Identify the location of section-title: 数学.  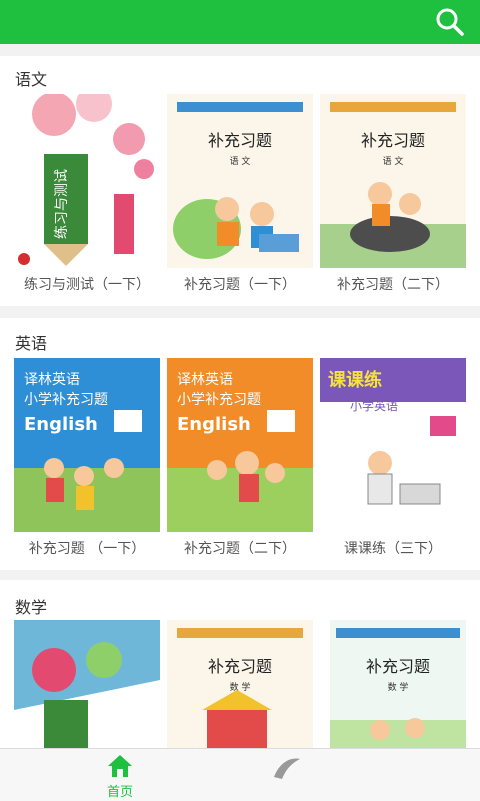
(31, 607).